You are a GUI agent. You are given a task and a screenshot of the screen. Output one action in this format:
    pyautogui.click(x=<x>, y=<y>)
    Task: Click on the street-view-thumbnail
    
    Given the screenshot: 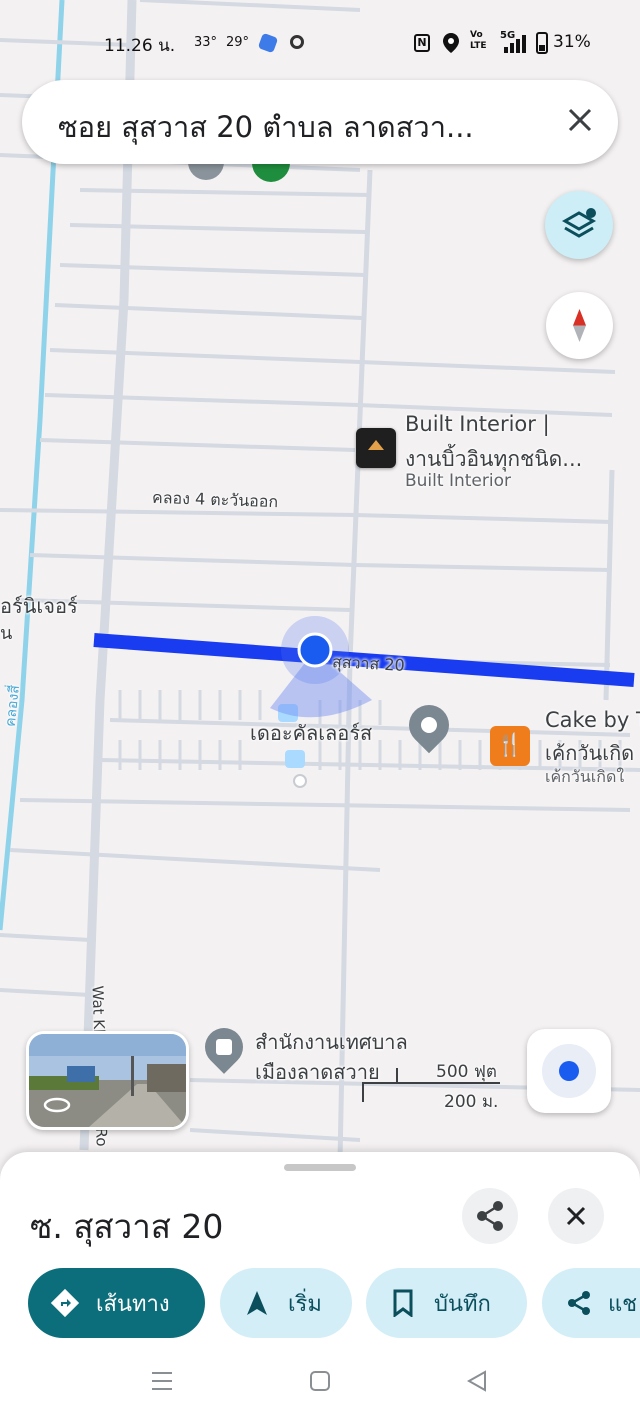 What is the action you would take?
    pyautogui.click(x=107, y=1080)
    